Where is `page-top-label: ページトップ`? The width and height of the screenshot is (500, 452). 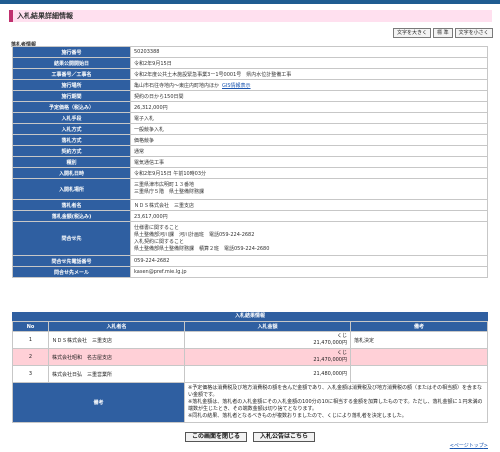
page-top-label: ページトップ is located at coordinates (468, 446).